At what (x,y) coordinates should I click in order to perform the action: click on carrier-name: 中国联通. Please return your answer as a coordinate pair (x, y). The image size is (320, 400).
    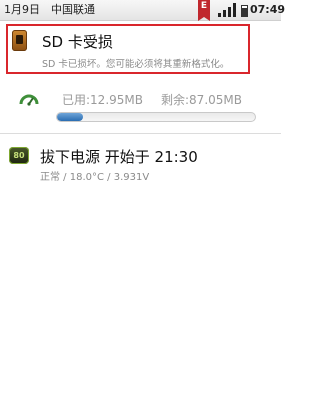
    Looking at the image, I should click on (73, 9).